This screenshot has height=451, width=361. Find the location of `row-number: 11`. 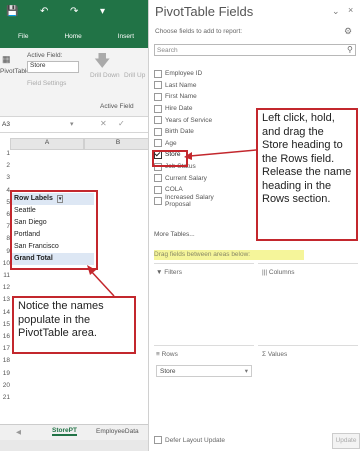

row-number: 11 is located at coordinates (5, 275).